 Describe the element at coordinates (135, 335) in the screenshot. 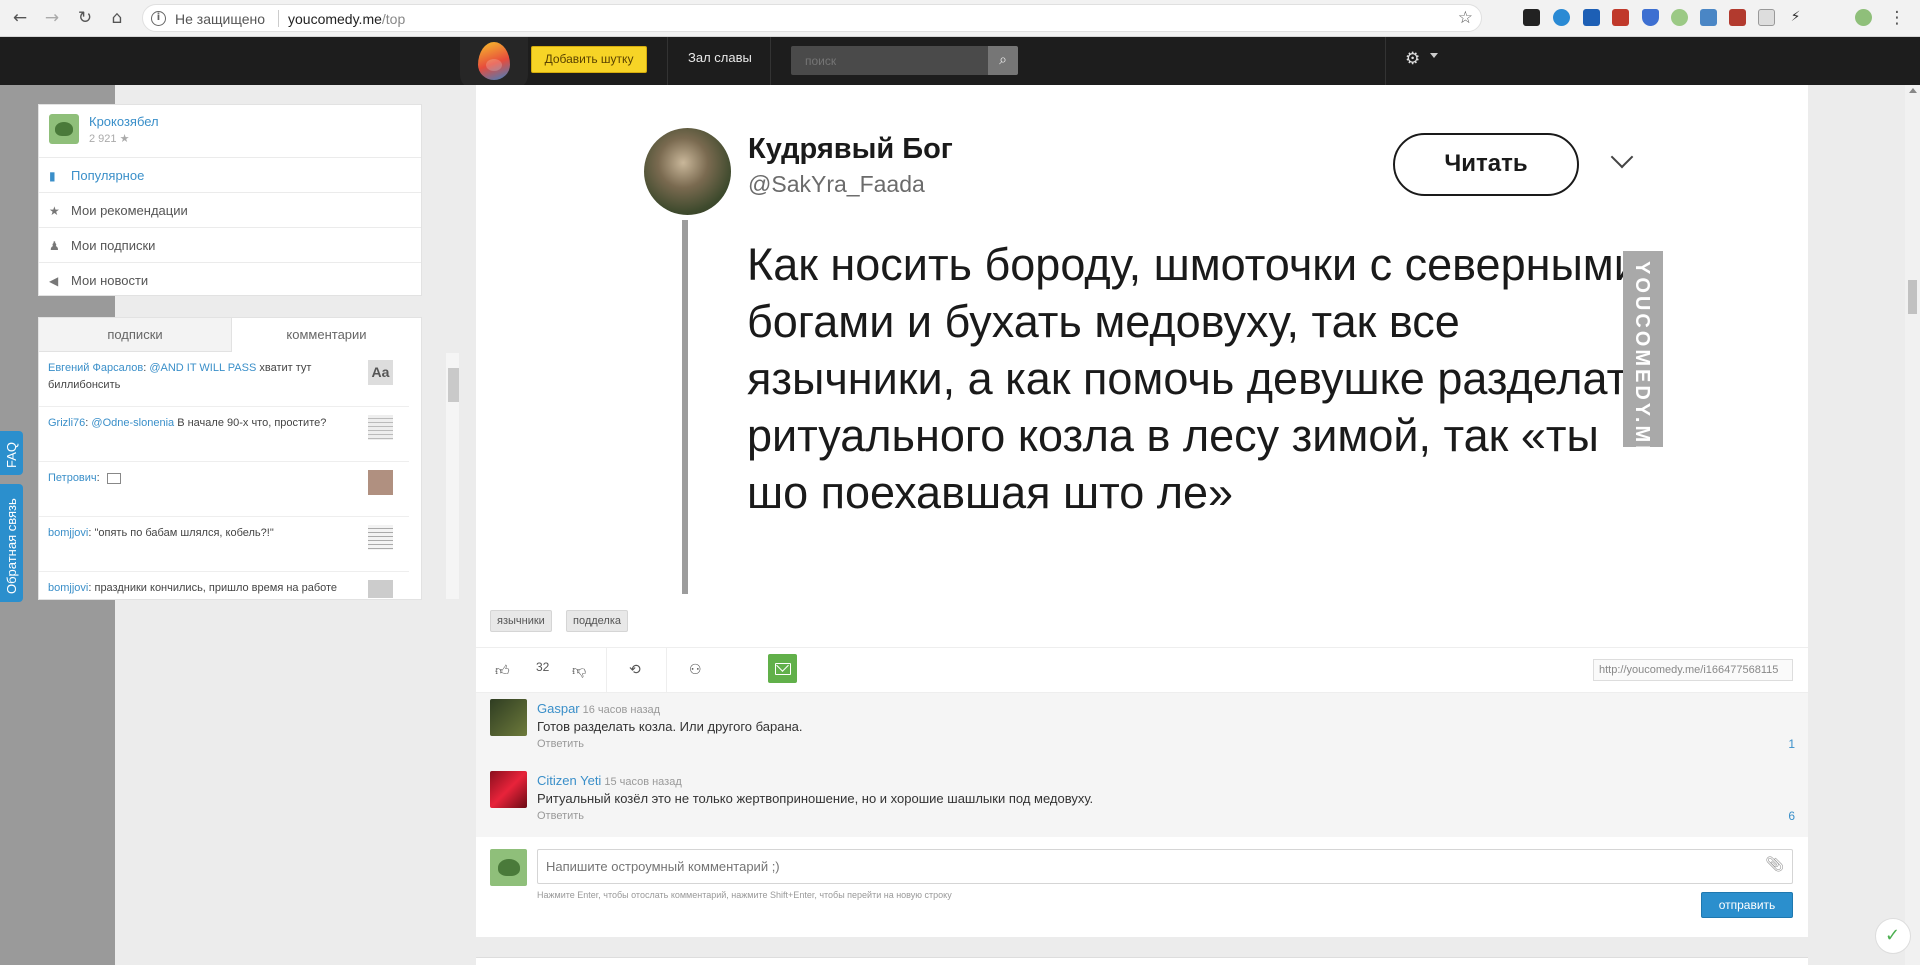

I see `tab-subscriptions: подписки` at that location.